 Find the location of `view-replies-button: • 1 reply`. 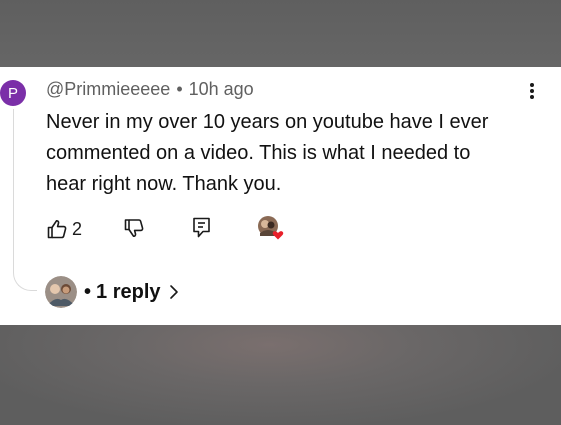

view-replies-button: • 1 reply is located at coordinates (112, 292).